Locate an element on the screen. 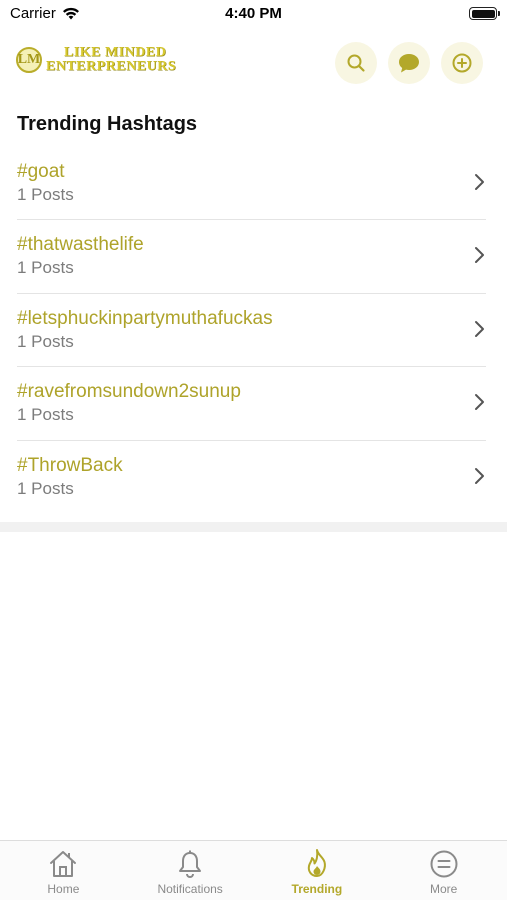 The width and height of the screenshot is (507, 900). search-button is located at coordinates (356, 63).